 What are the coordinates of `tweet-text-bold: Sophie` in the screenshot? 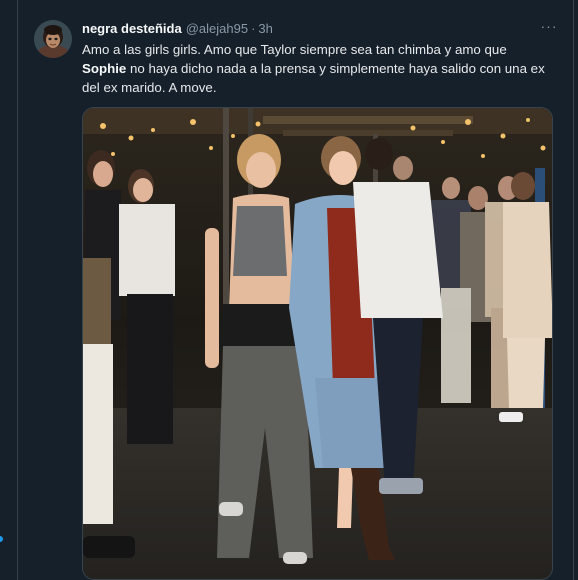 It's located at (104, 68).